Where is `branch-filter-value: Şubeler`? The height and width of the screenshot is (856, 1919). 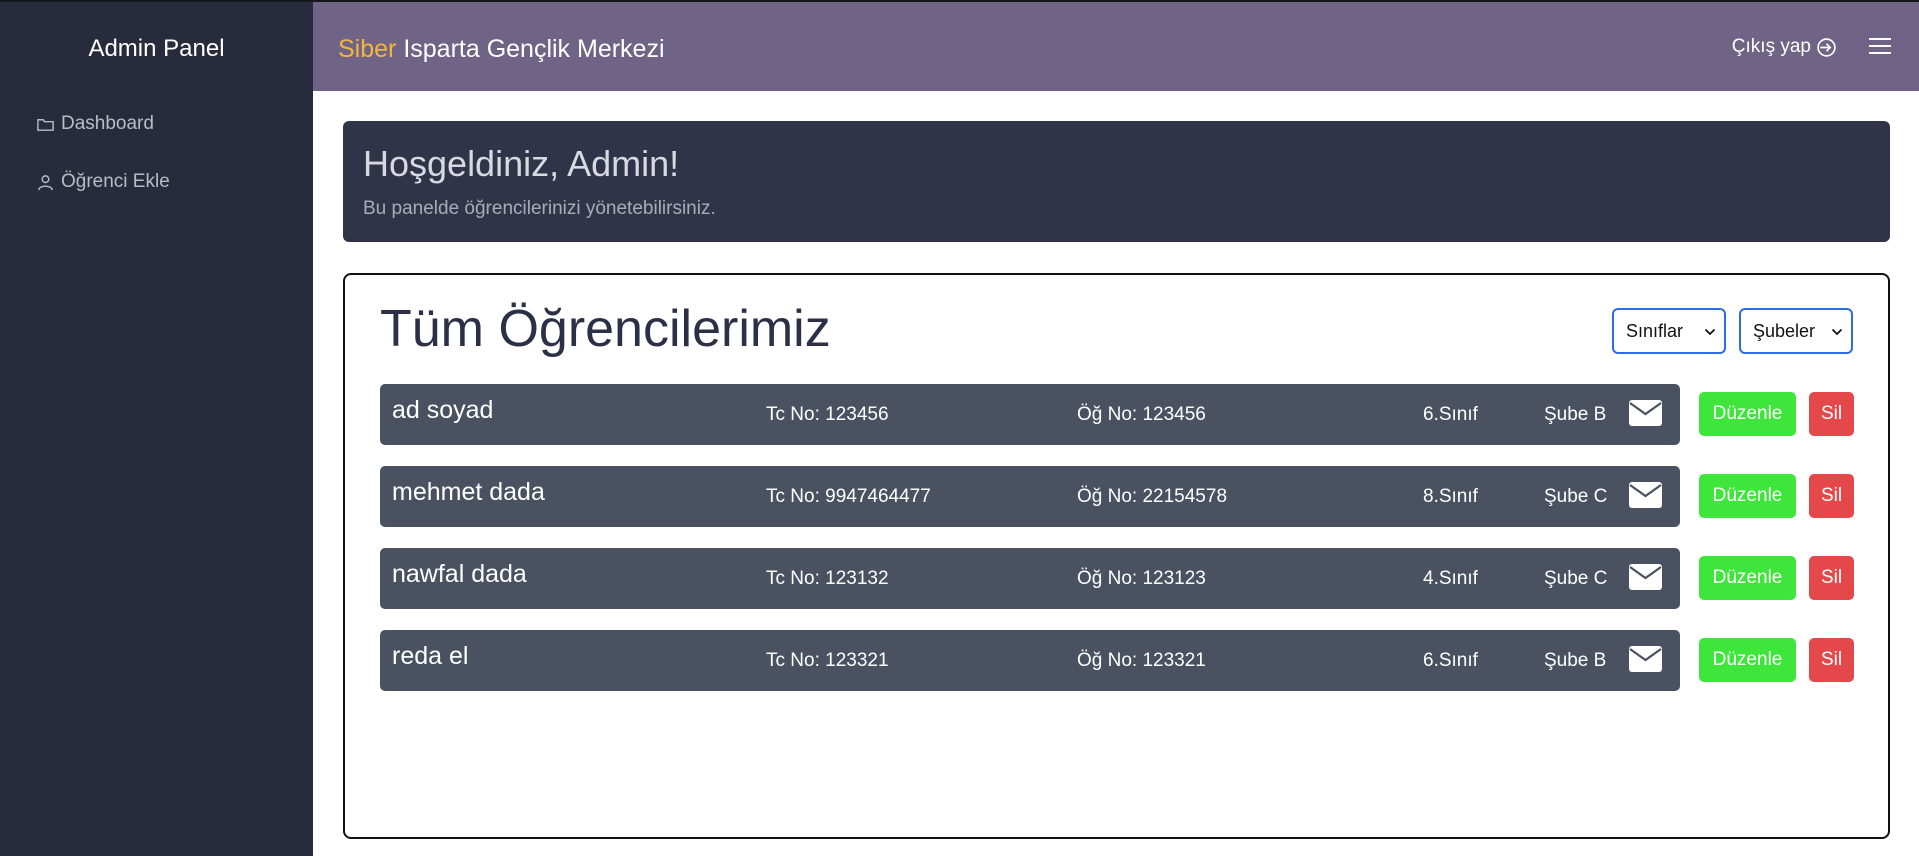
branch-filter-value: Şubeler is located at coordinates (1784, 330).